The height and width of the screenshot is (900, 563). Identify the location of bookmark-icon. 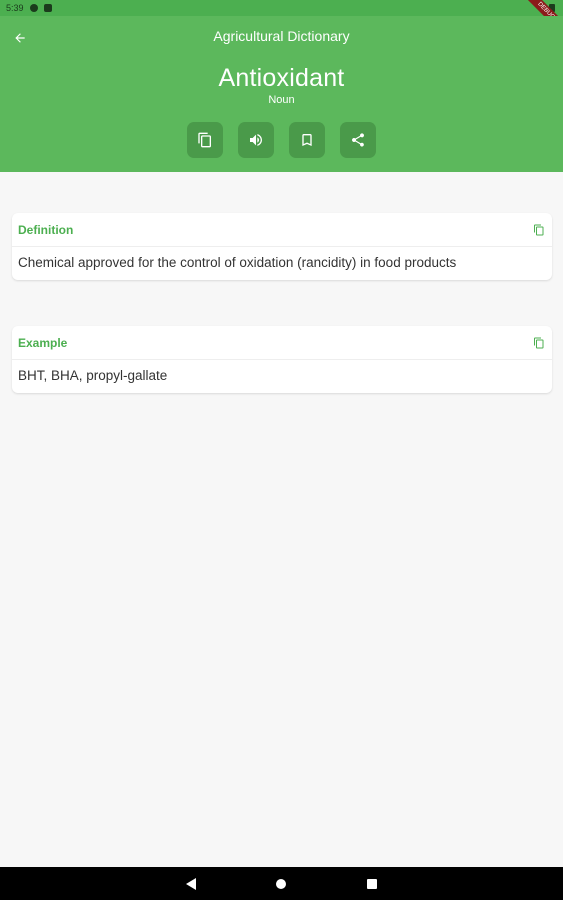
(307, 140).